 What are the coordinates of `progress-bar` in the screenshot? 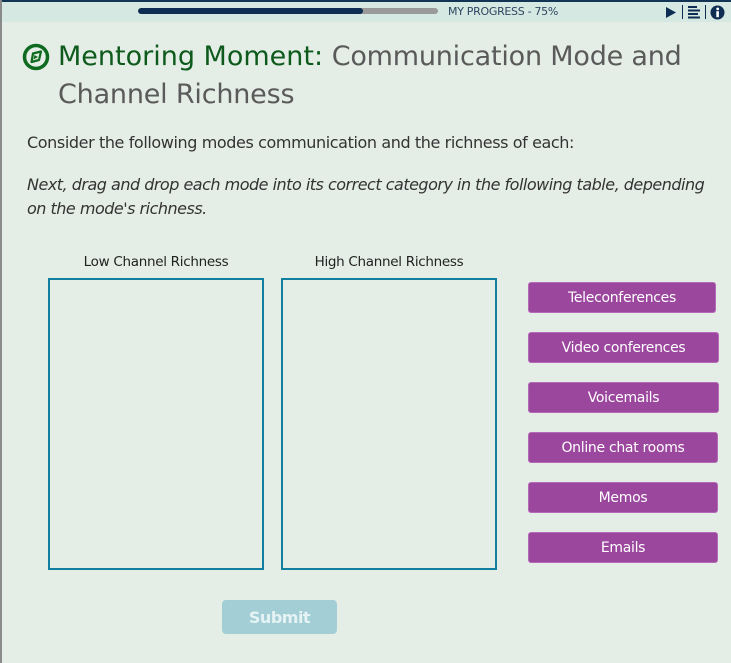 It's located at (288, 11).